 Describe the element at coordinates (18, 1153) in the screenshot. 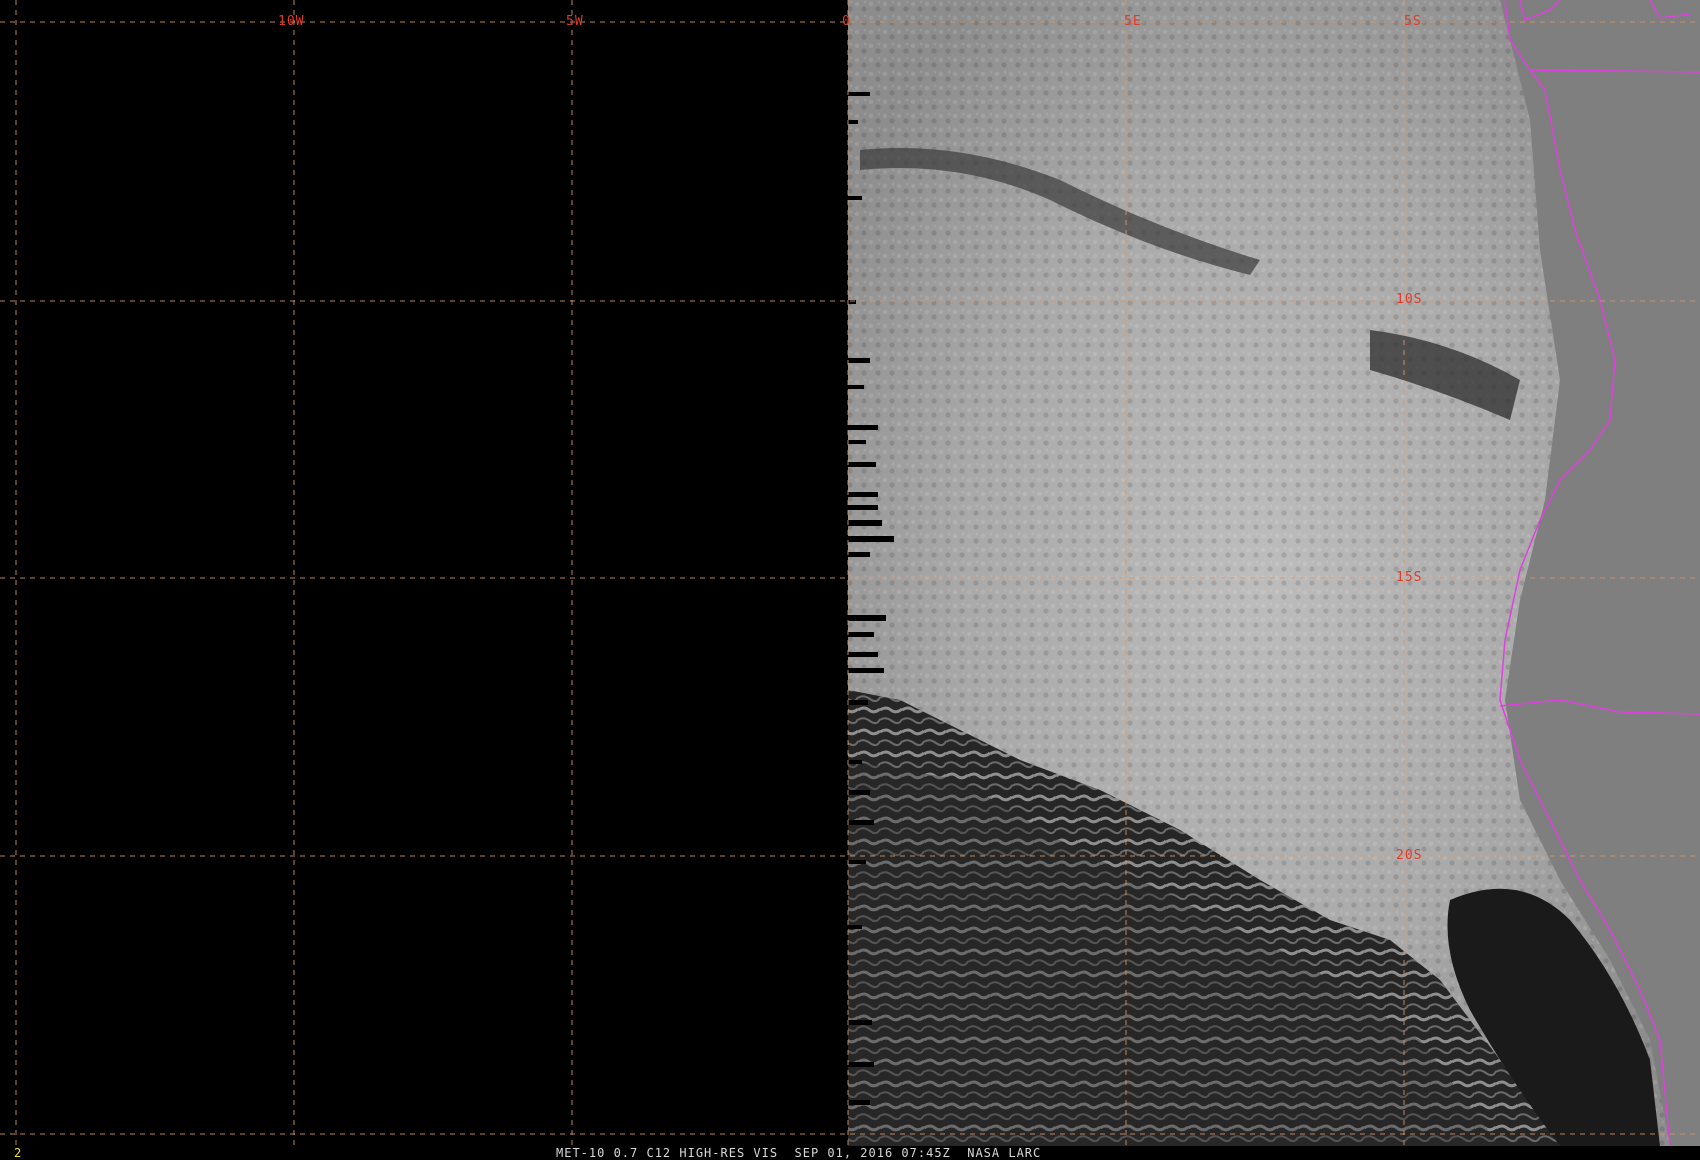

I see `frame-number: 2` at that location.